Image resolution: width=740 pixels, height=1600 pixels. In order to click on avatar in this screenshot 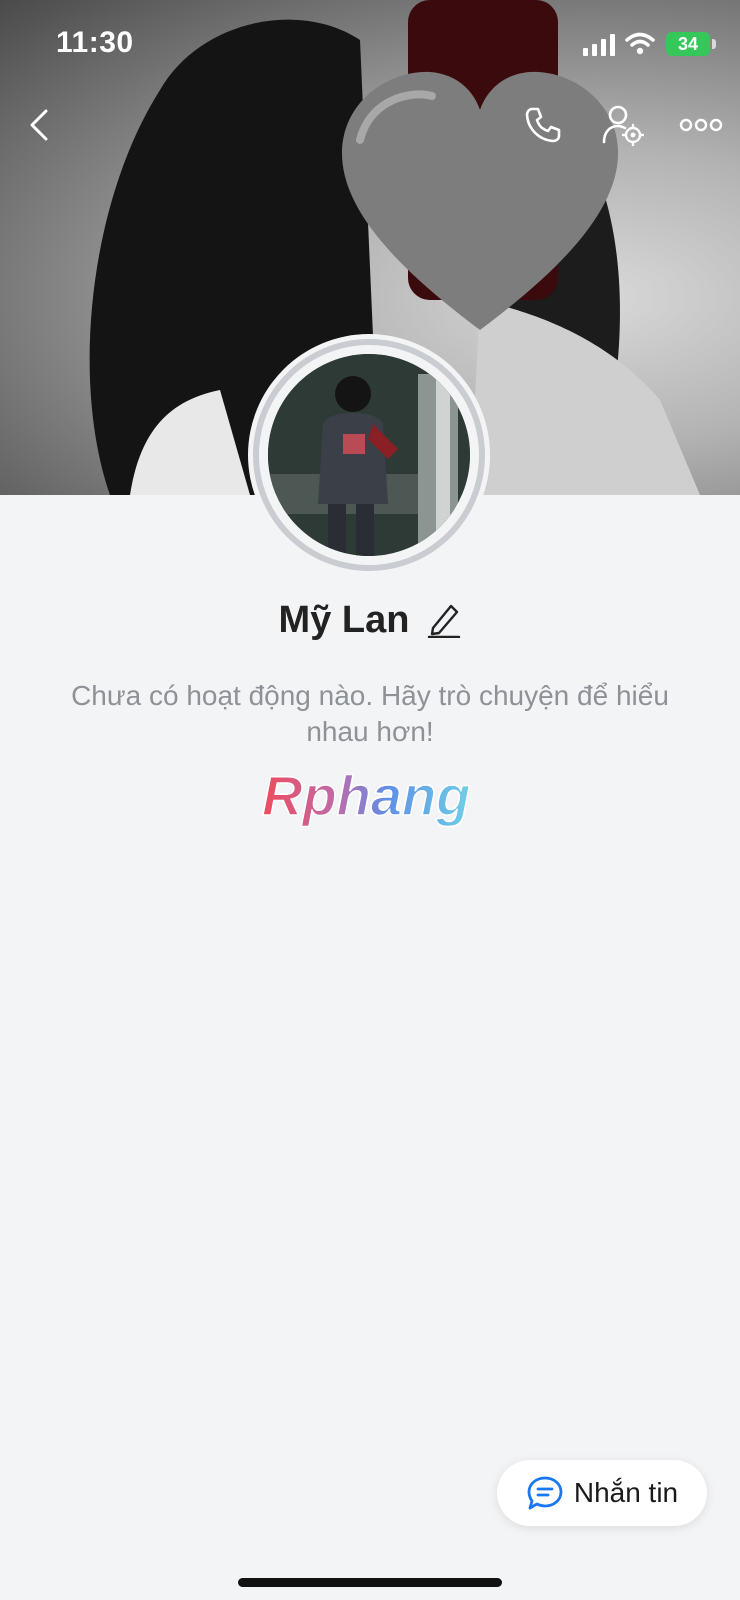, I will do `click(369, 455)`.